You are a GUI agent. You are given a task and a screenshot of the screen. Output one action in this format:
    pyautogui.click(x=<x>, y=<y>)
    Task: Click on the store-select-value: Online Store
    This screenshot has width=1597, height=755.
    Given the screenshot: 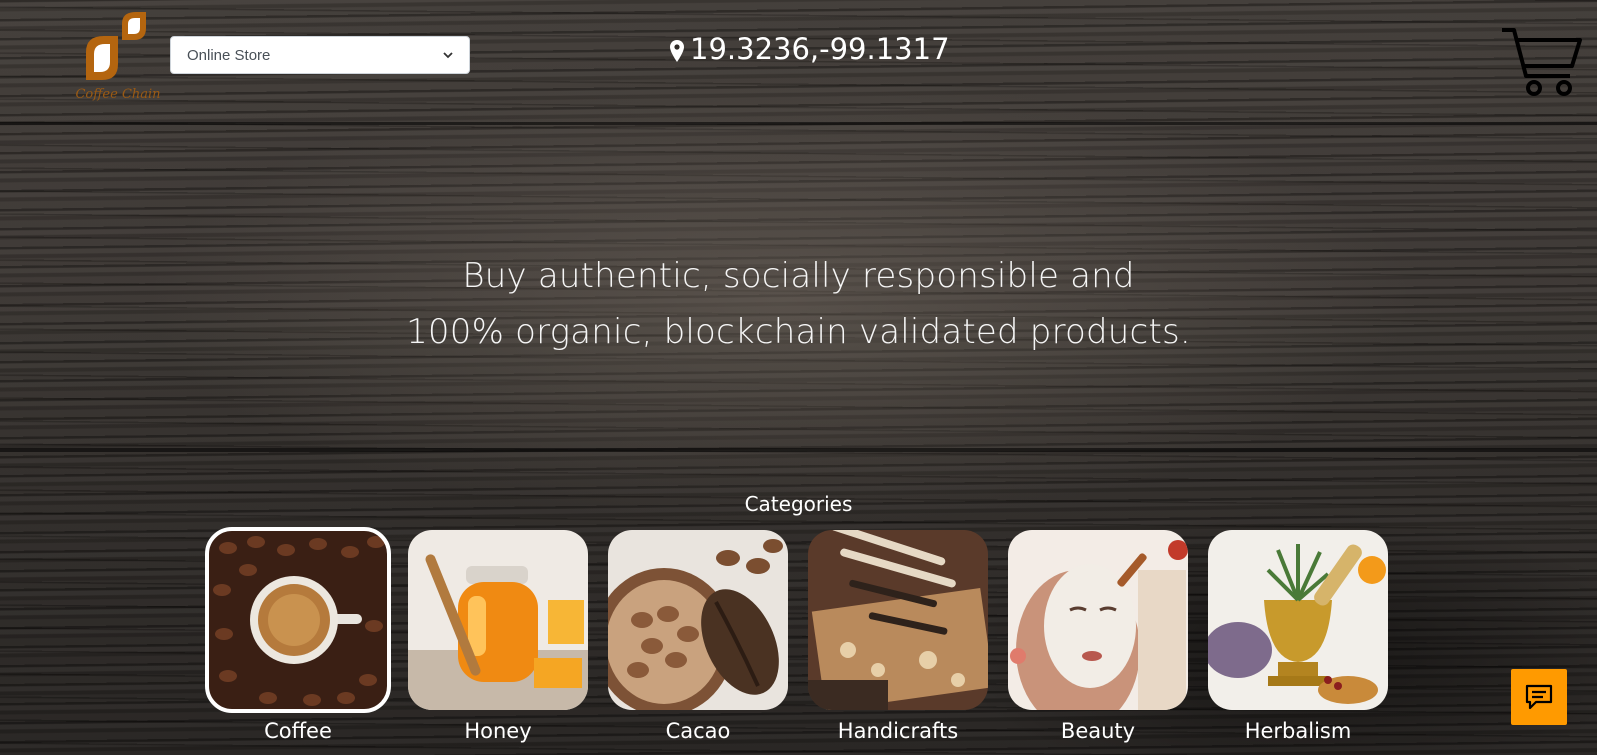 What is the action you would take?
    pyautogui.click(x=229, y=55)
    